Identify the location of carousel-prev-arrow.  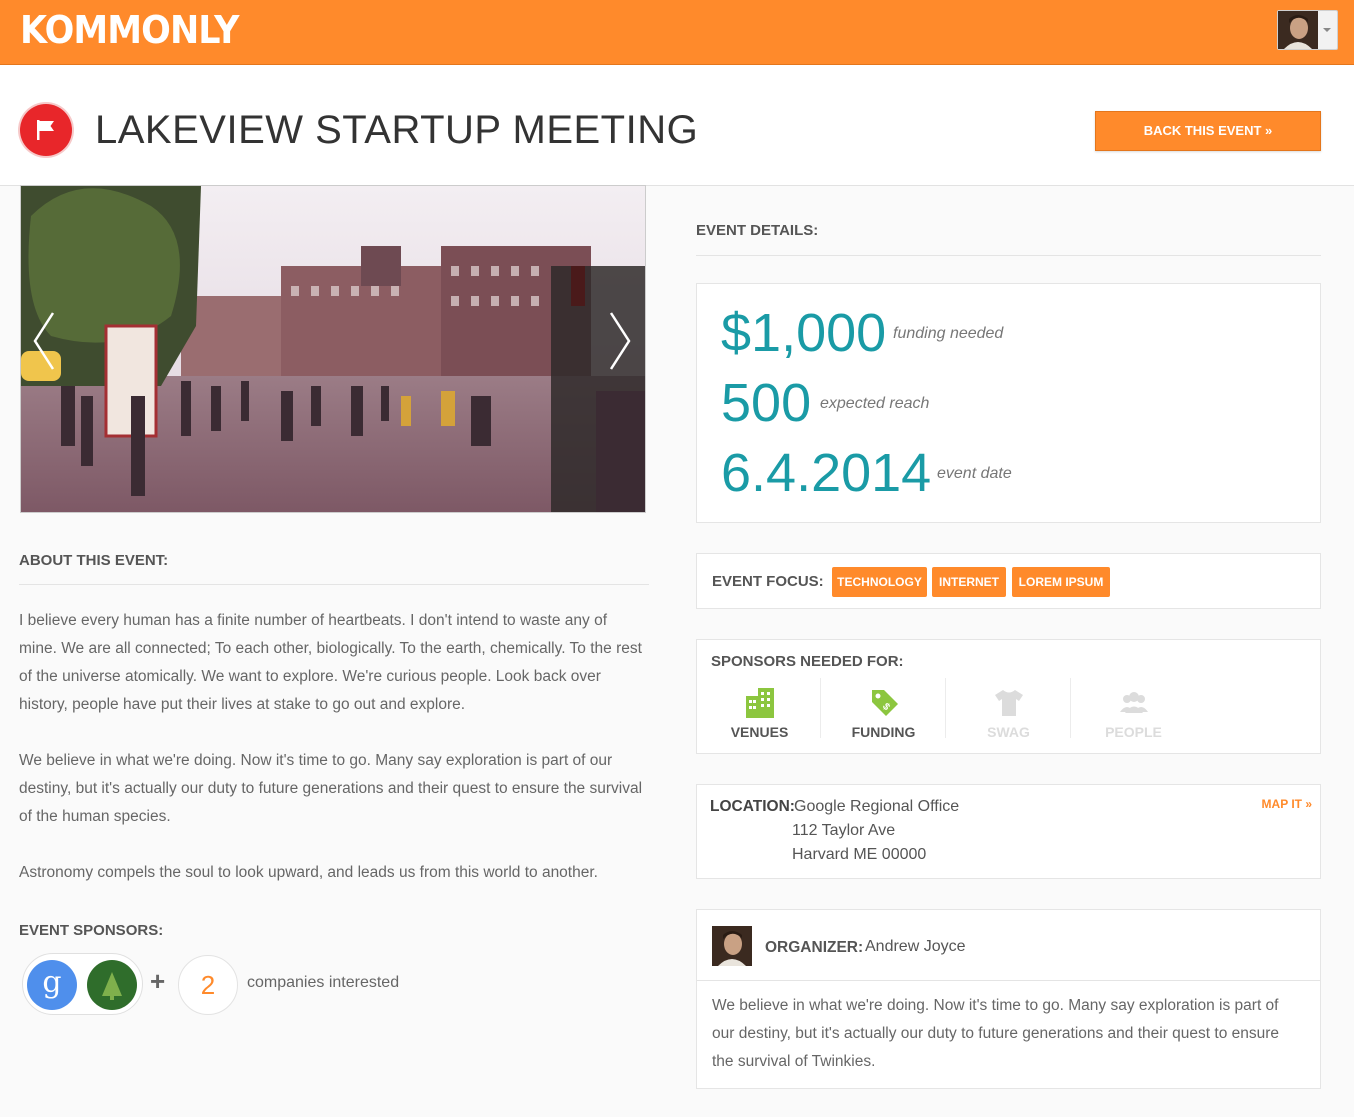
(46, 341).